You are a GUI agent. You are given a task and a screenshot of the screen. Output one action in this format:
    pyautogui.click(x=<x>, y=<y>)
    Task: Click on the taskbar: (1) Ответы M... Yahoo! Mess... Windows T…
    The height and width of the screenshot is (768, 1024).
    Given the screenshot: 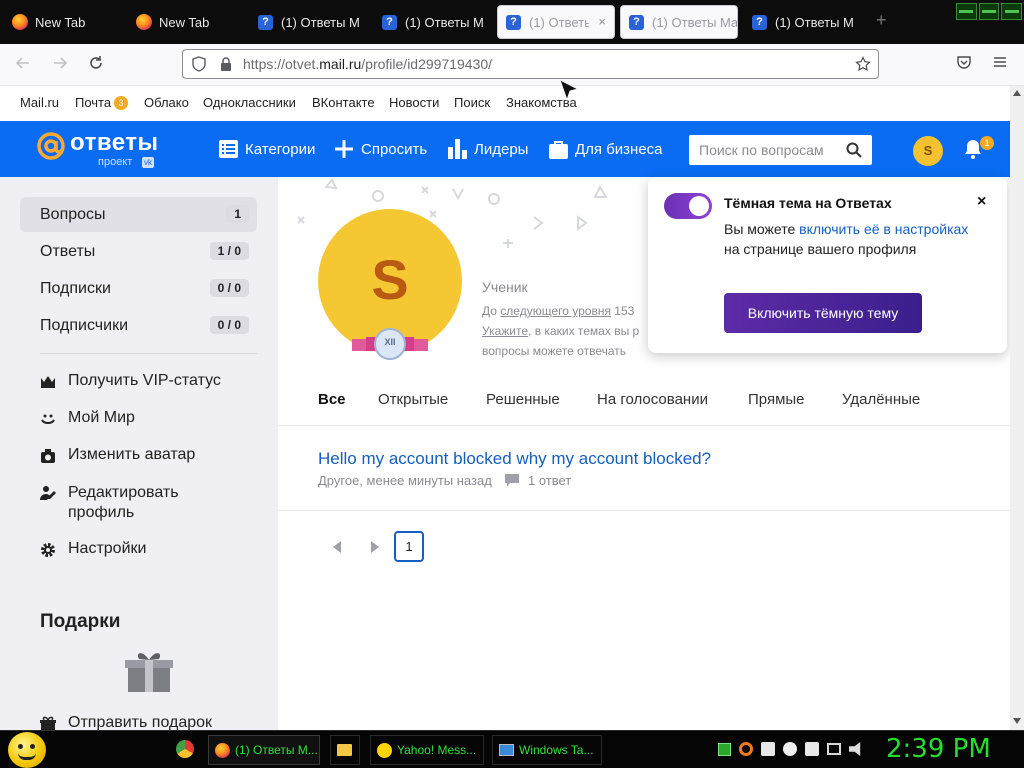 What is the action you would take?
    pyautogui.click(x=512, y=749)
    